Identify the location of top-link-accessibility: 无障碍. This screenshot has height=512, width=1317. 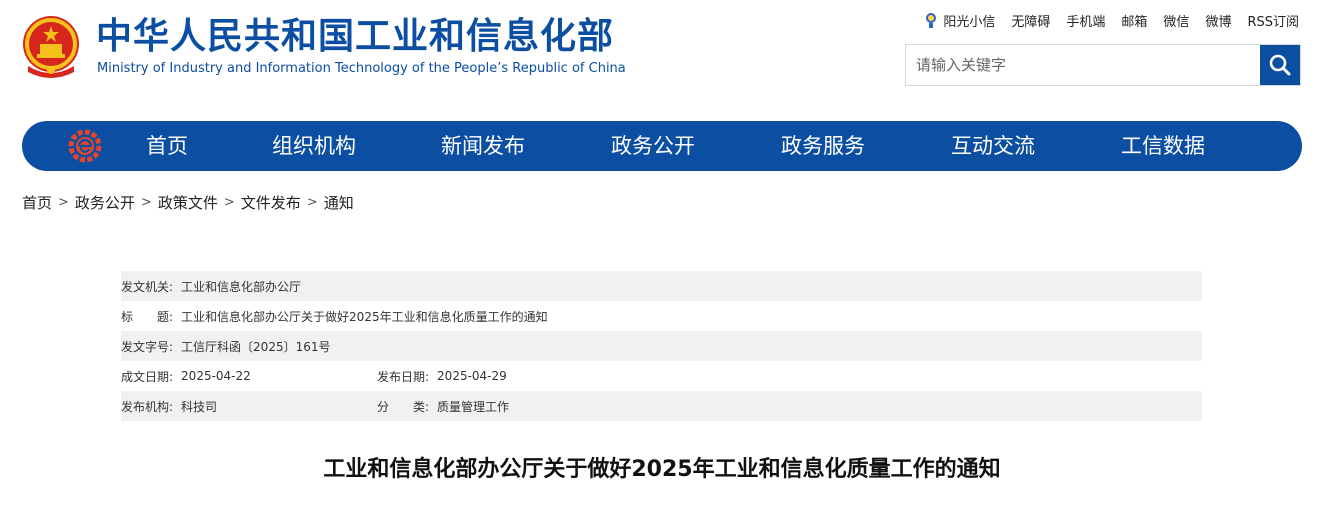
(1030, 20).